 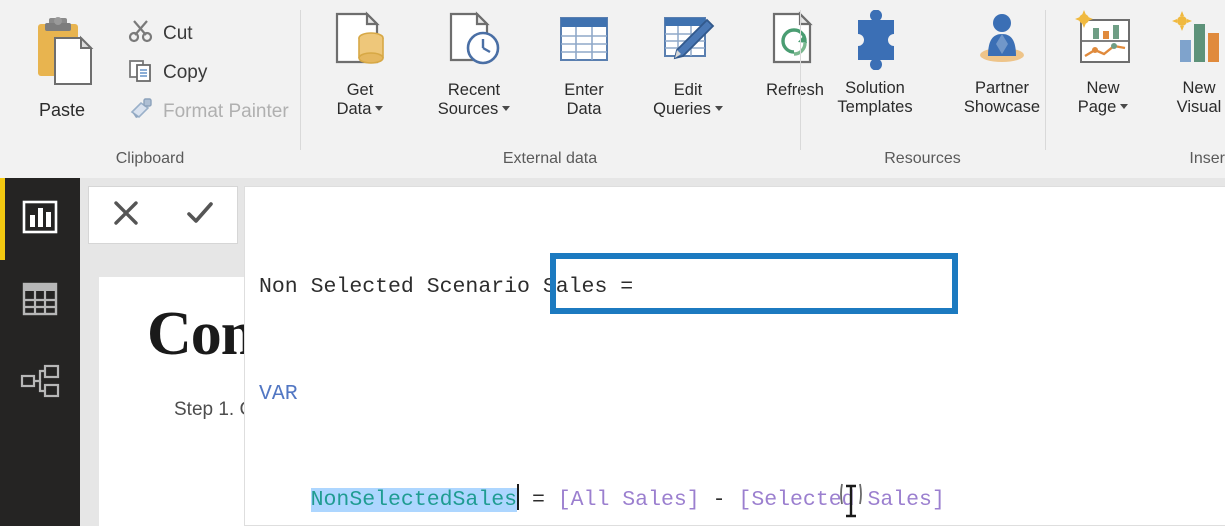 I want to click on new-page-text: New Page, so click(x=1098, y=97).